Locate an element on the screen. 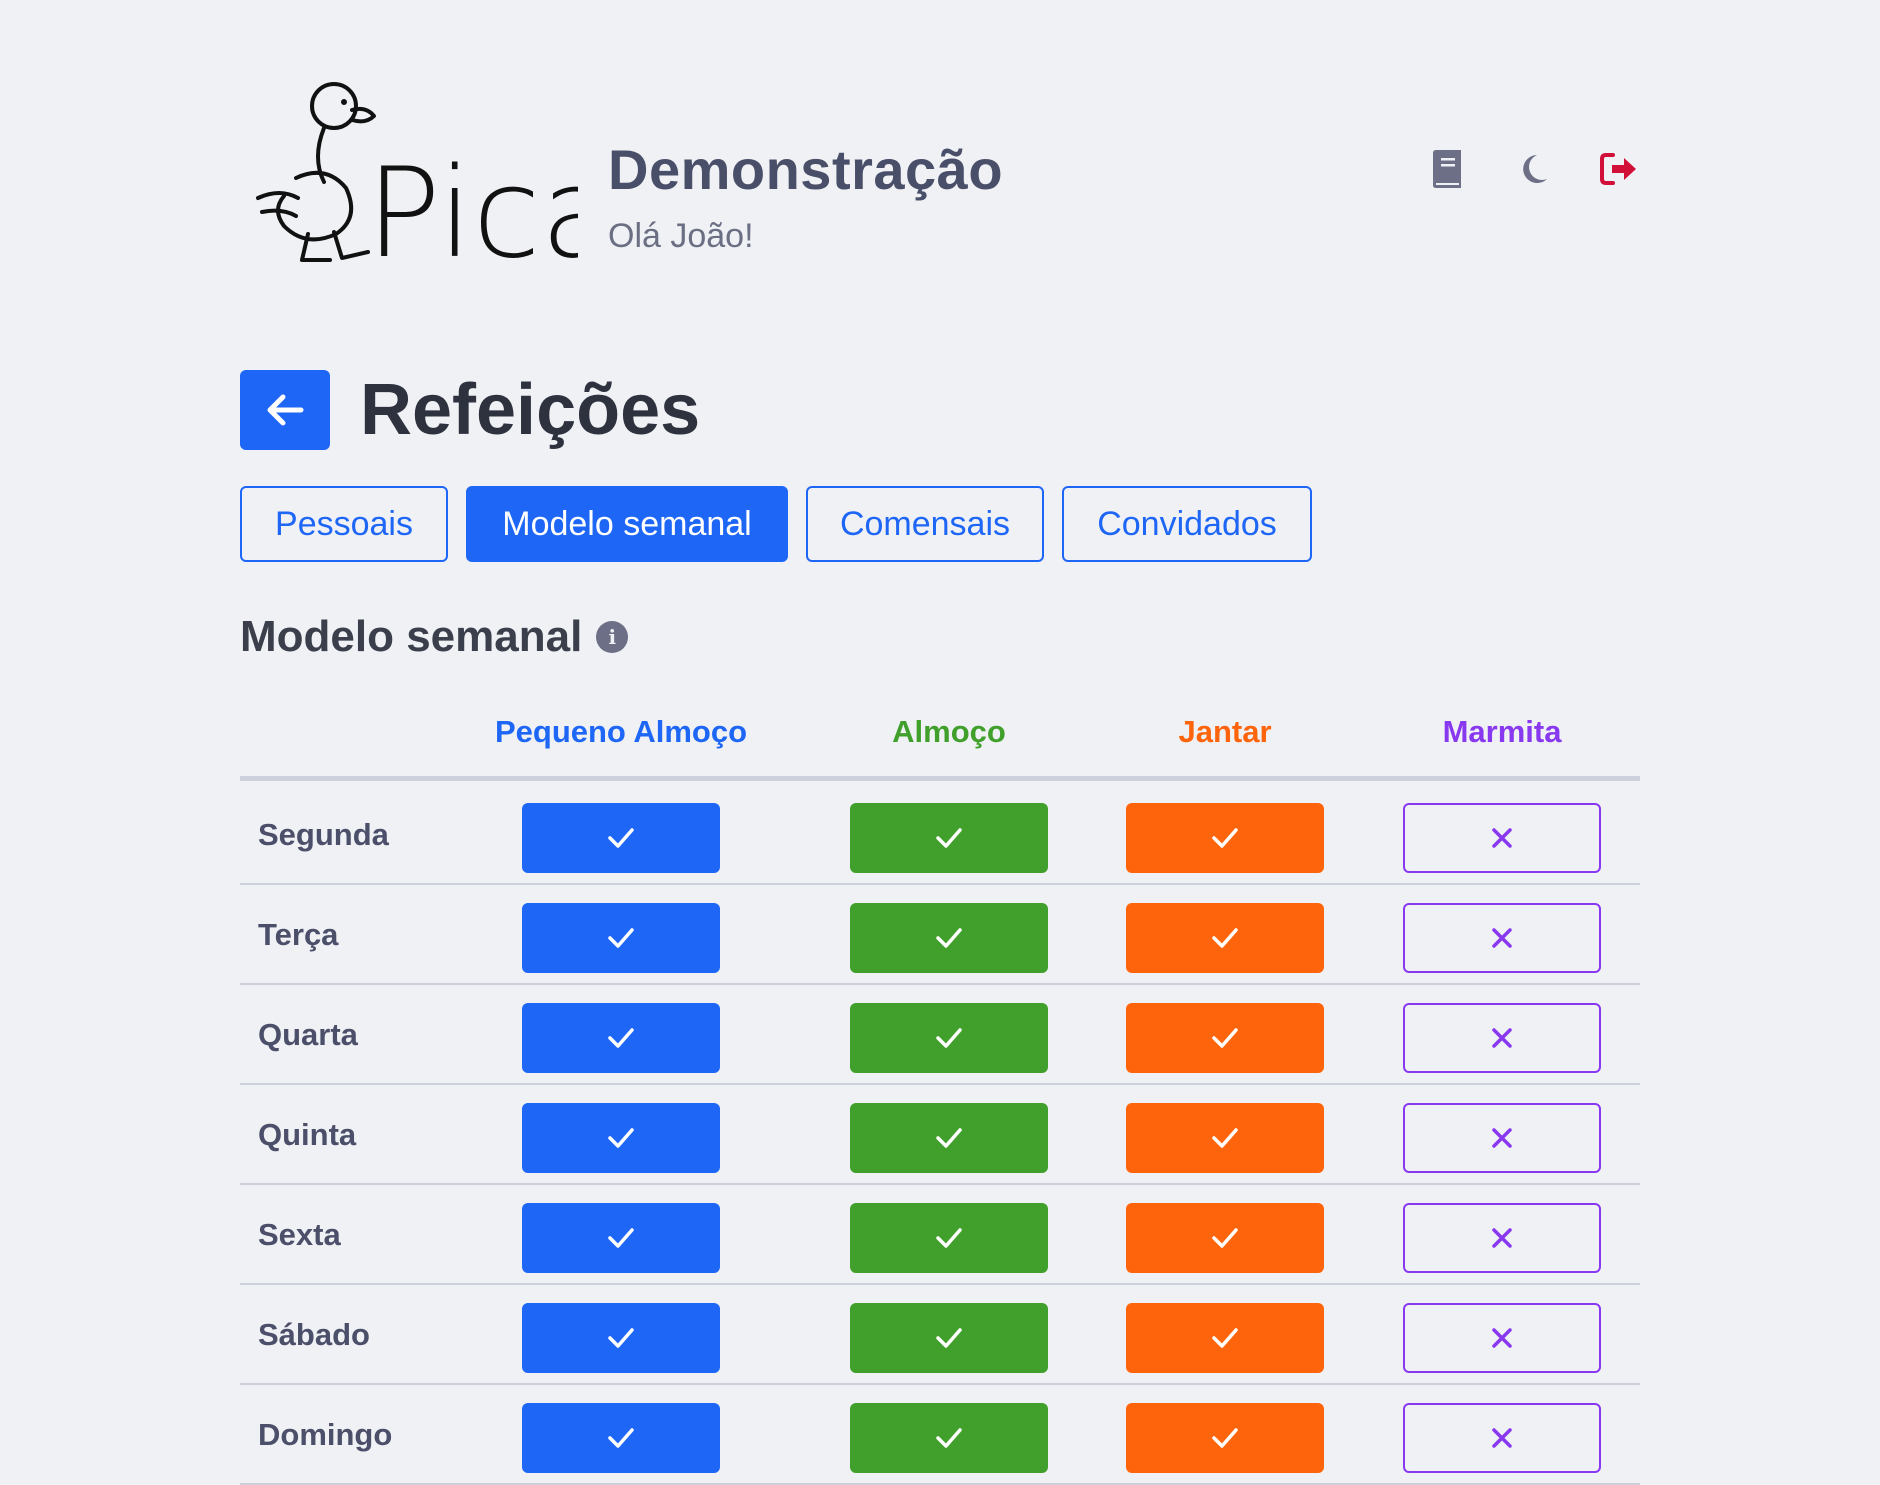 The width and height of the screenshot is (1880, 1485). tab-convidados: Convidados is located at coordinates (1187, 524).